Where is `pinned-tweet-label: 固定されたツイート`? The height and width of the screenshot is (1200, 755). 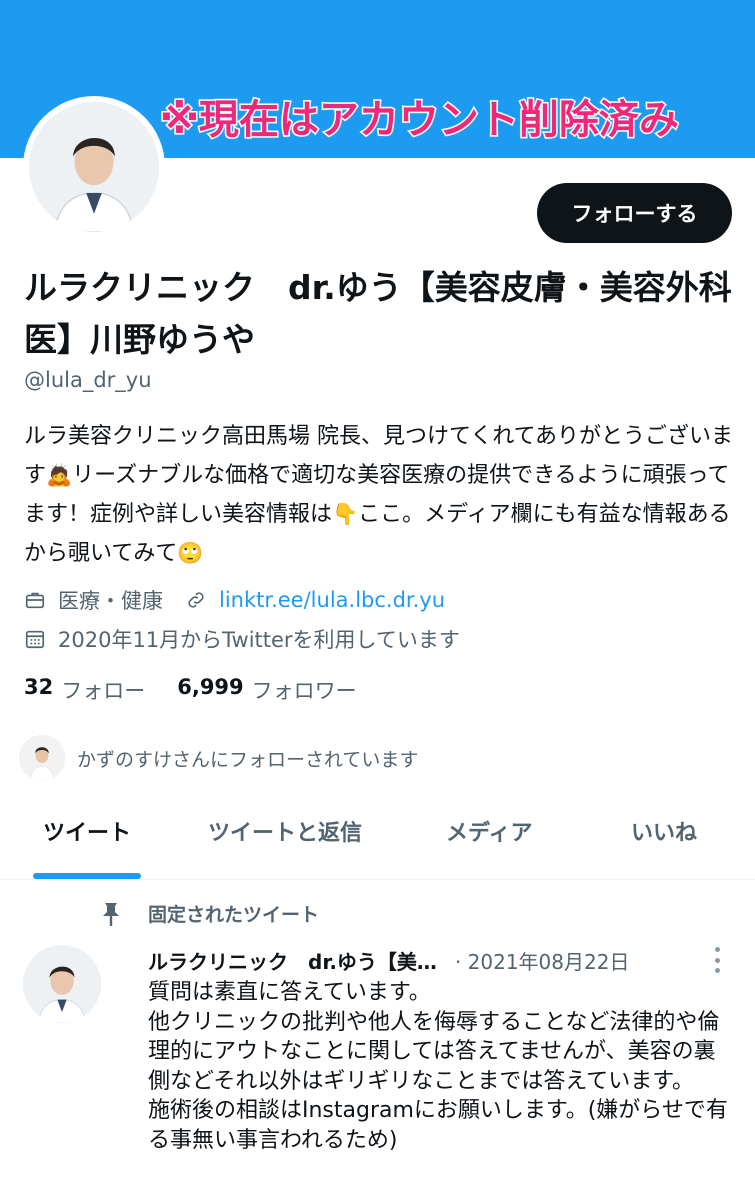 pinned-tweet-label: 固定されたツイート is located at coordinates (209, 913).